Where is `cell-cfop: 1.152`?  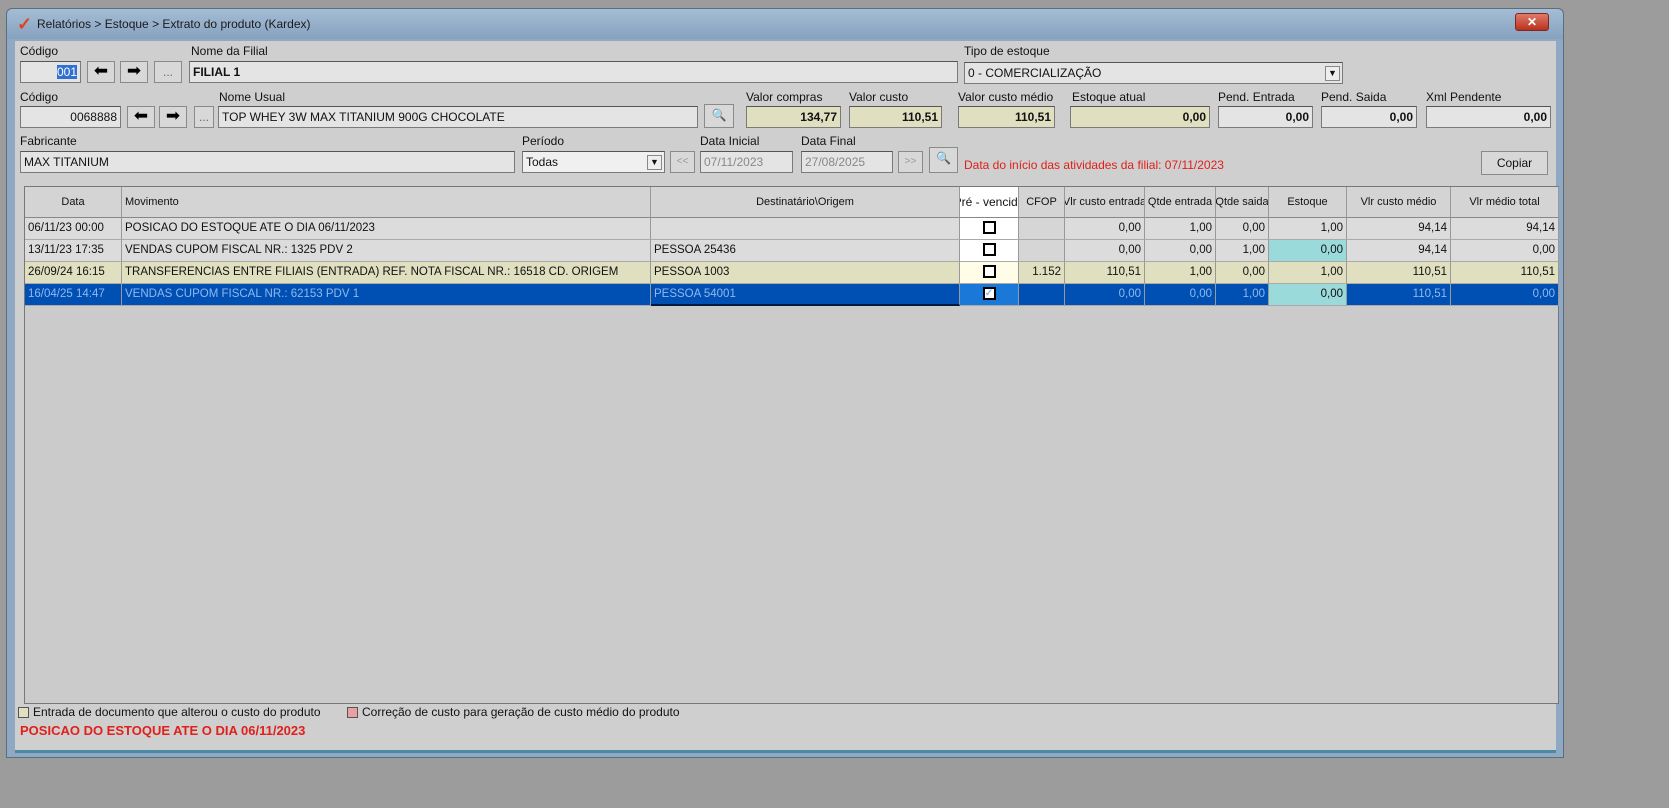 cell-cfop: 1.152 is located at coordinates (1042, 273).